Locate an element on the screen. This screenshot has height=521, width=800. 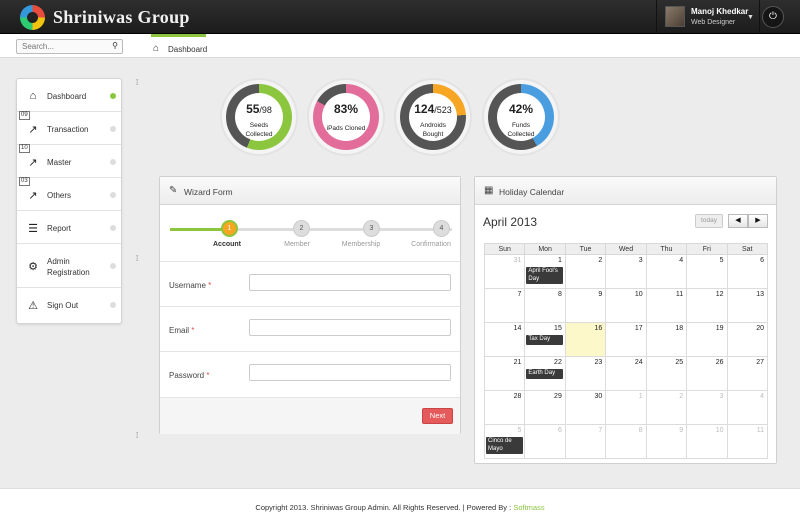
step-2-circle: 2 is located at coordinates (301, 228).